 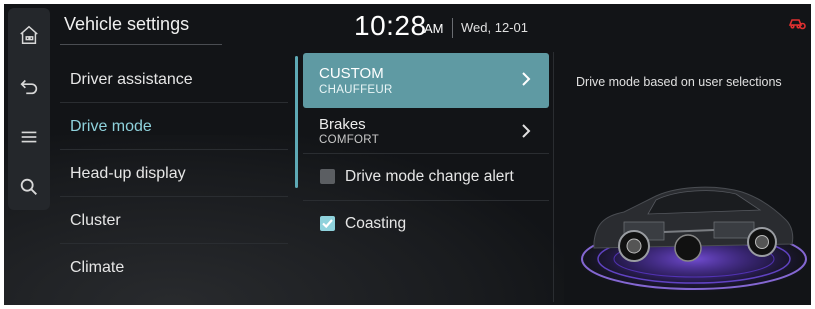 I want to click on drive-mode-change-alert-checkbox, so click(x=327, y=176).